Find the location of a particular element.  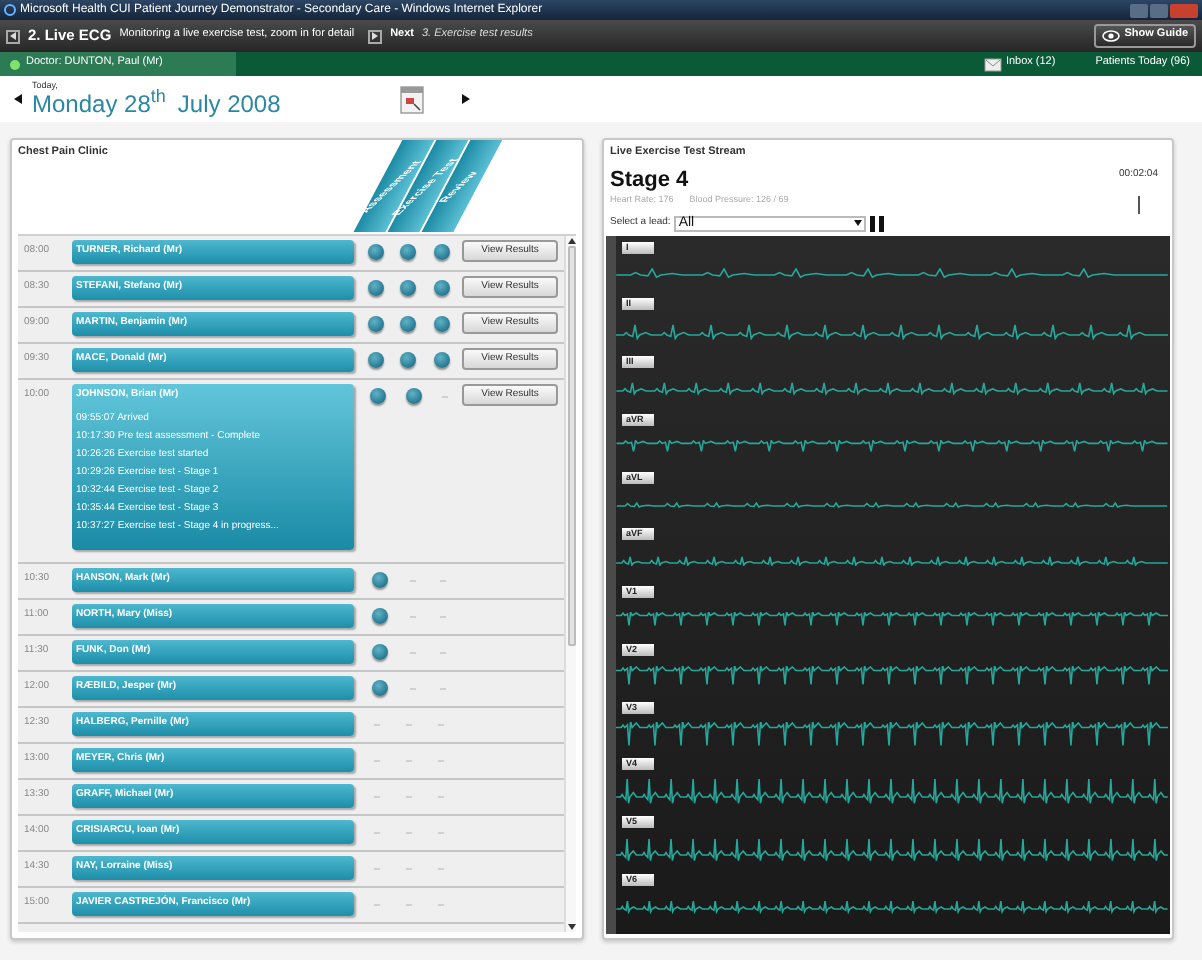

back-button is located at coordinates (13, 36).